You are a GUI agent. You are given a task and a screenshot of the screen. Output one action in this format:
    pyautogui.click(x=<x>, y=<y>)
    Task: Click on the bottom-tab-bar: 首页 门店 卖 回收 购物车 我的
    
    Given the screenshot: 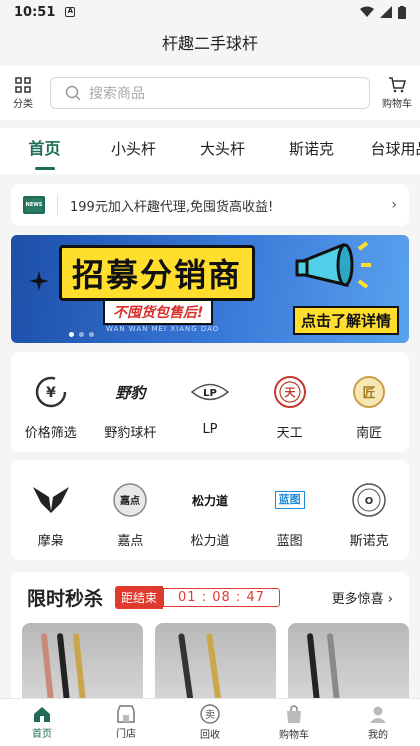 What is the action you would take?
    pyautogui.click(x=210, y=722)
    